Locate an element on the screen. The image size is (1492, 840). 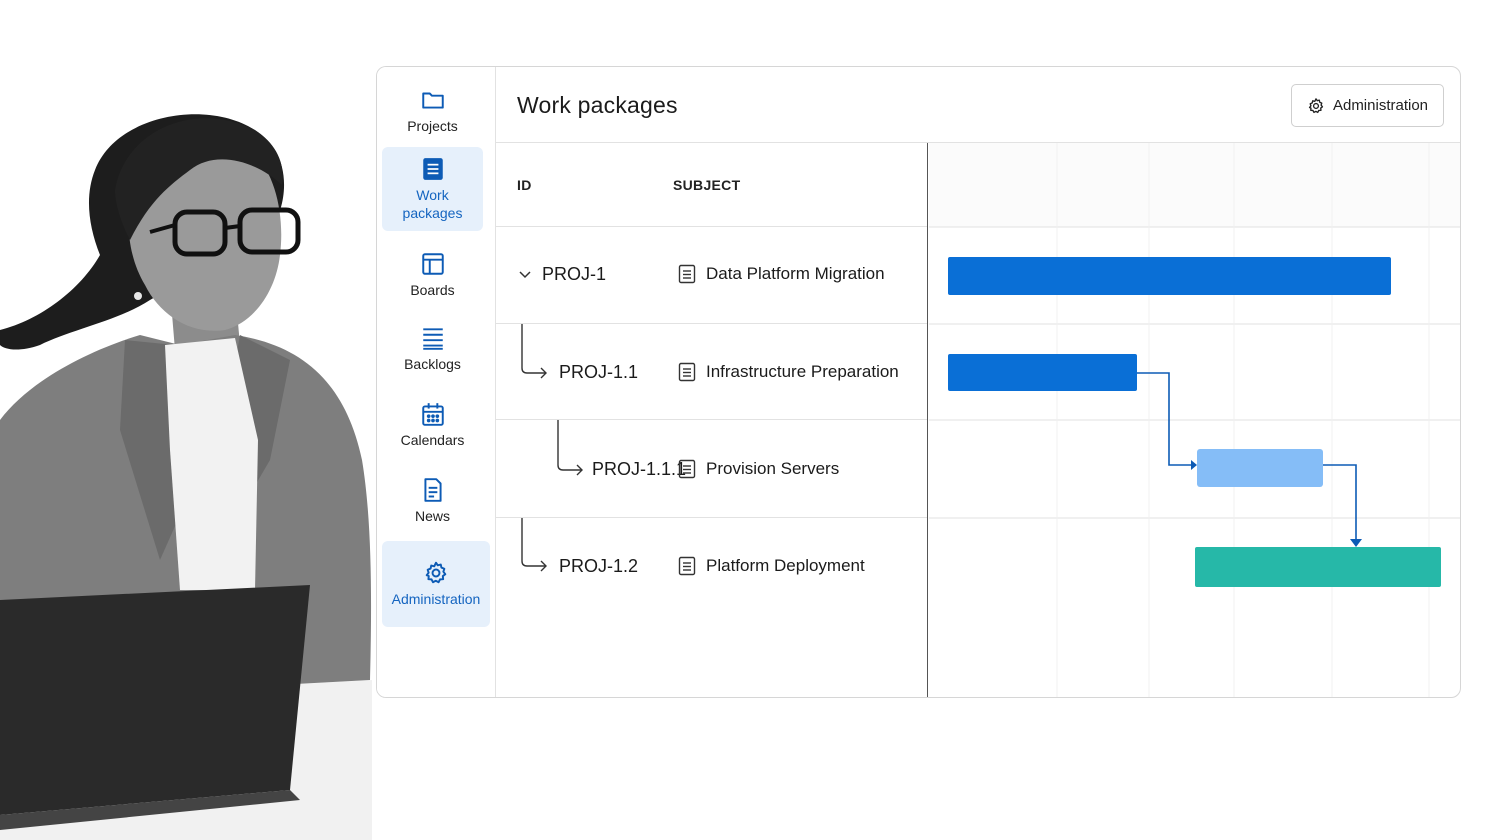
column-header-subject: SUBJECT is located at coordinates (706, 185).